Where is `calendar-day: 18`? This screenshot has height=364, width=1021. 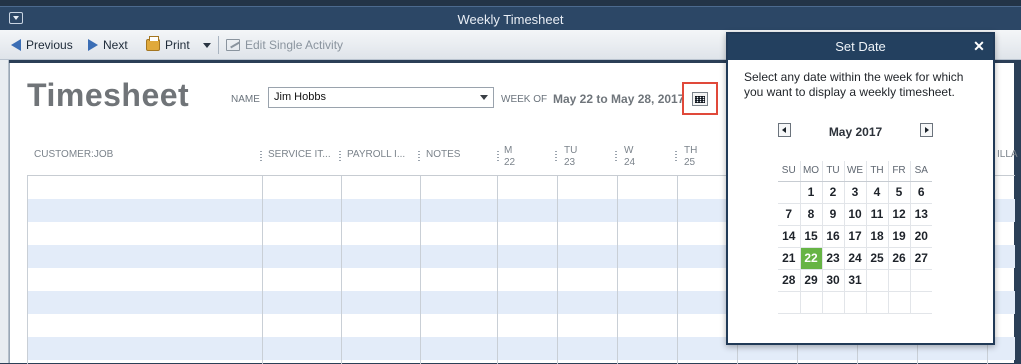
calendar-day: 18 is located at coordinates (877, 236).